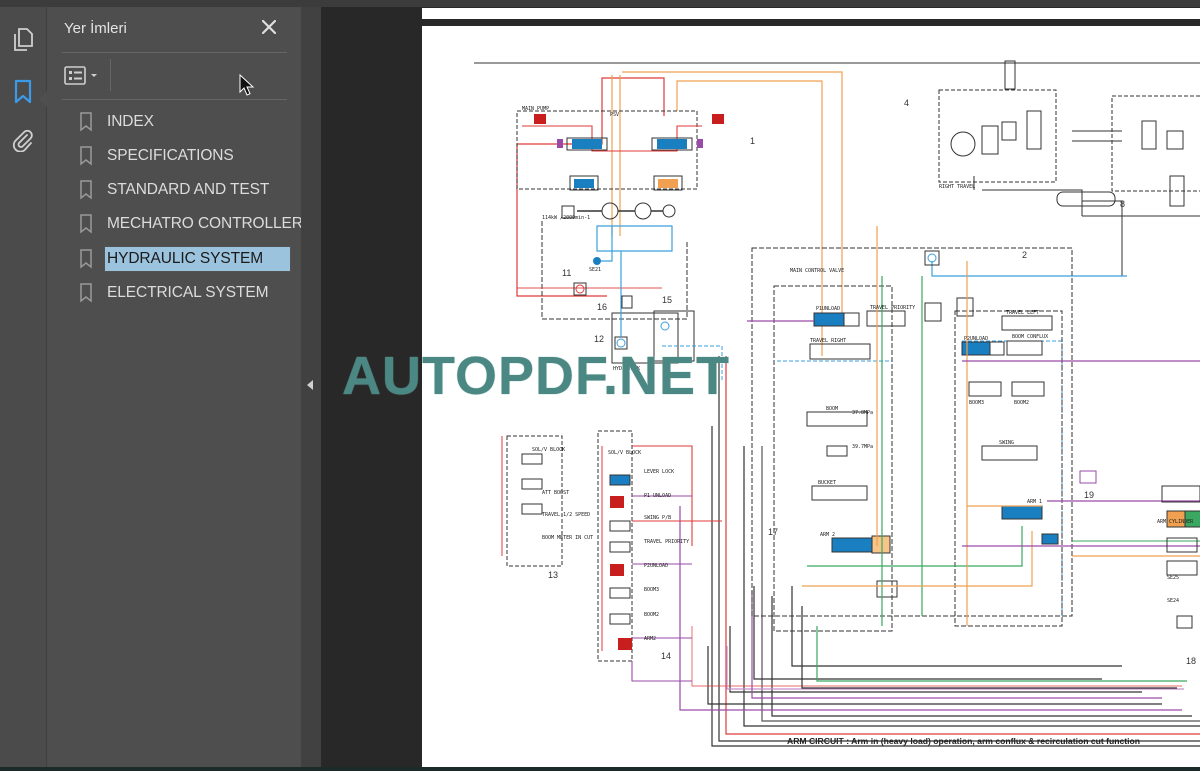  What do you see at coordinates (43, 99) in the screenshot?
I see `active-tab-caret` at bounding box center [43, 99].